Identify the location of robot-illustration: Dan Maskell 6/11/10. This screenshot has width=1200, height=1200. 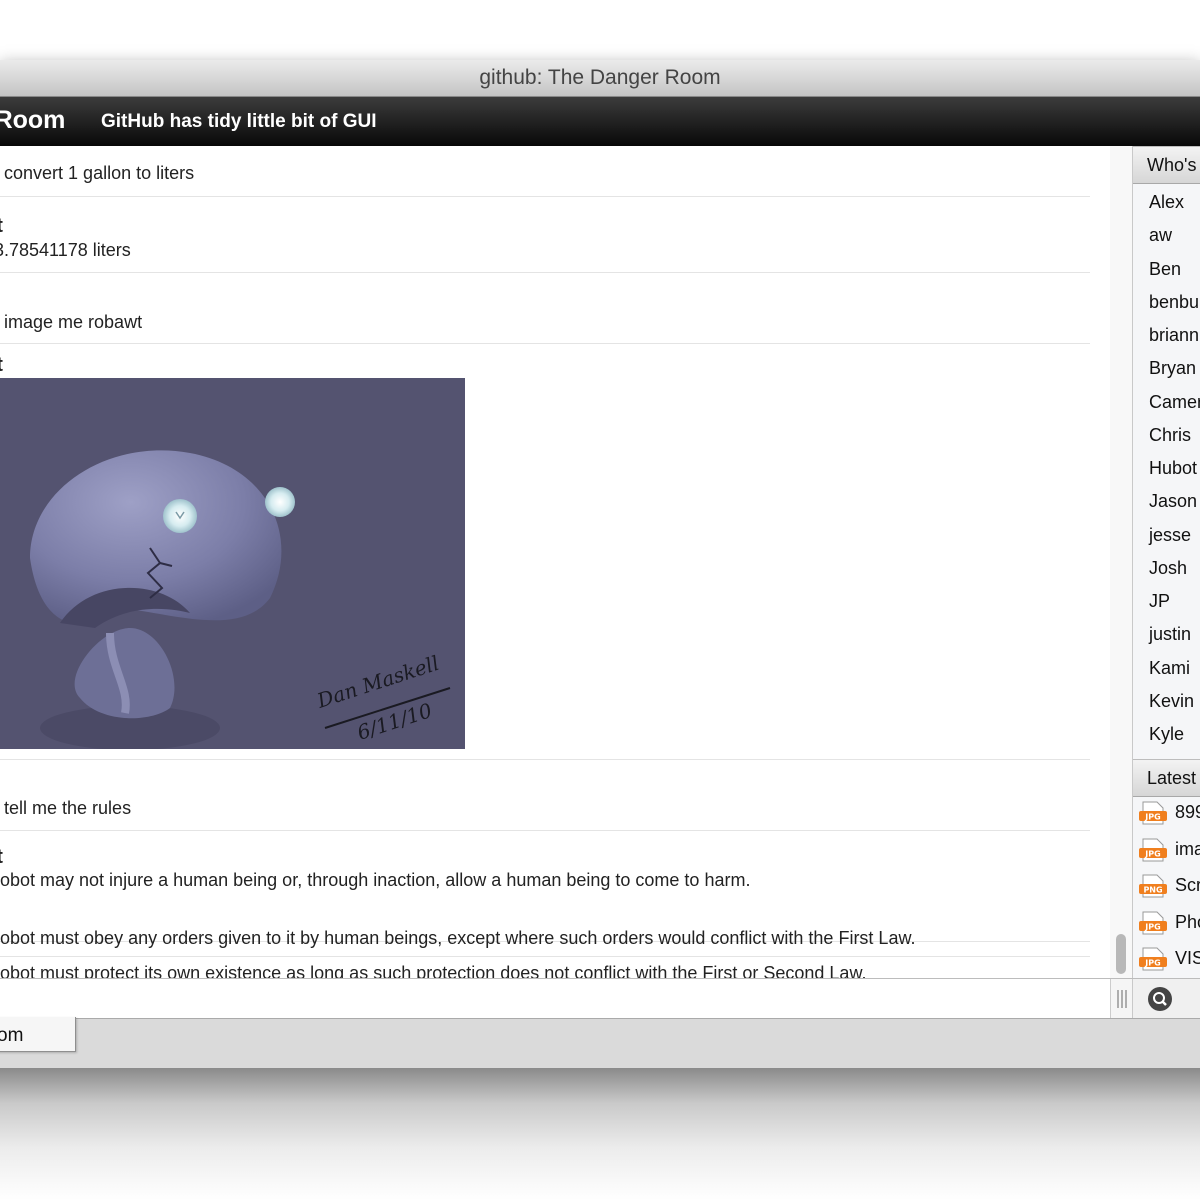
(240, 599).